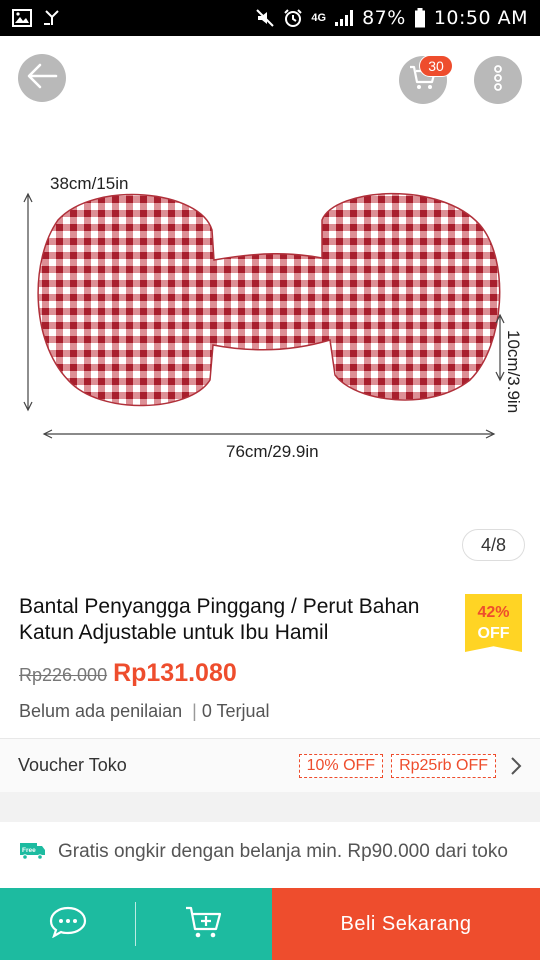  I want to click on status-bar: 4G 87% 10:50 AM, so click(270, 18).